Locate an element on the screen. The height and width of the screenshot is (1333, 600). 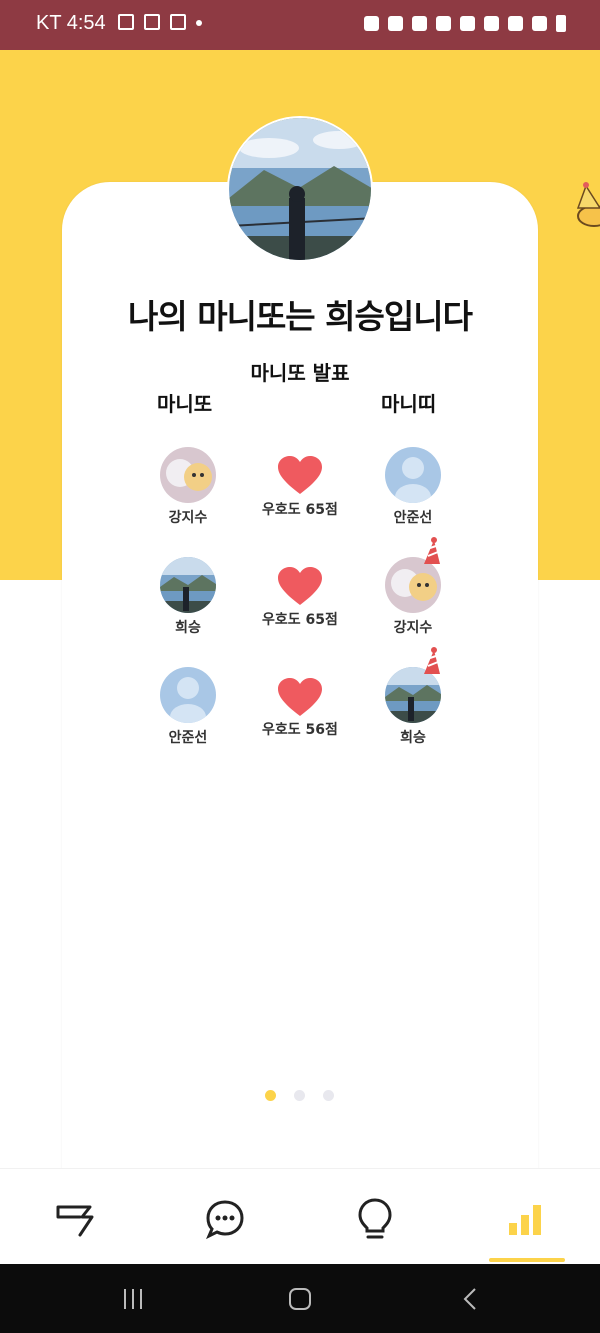
chat-icon is located at coordinates (225, 1220).